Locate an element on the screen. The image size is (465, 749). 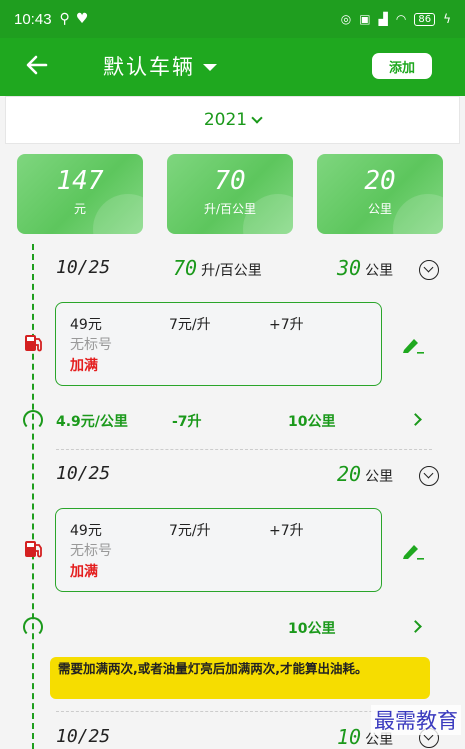
stat-unit: 公里 is located at coordinates (379, 209).